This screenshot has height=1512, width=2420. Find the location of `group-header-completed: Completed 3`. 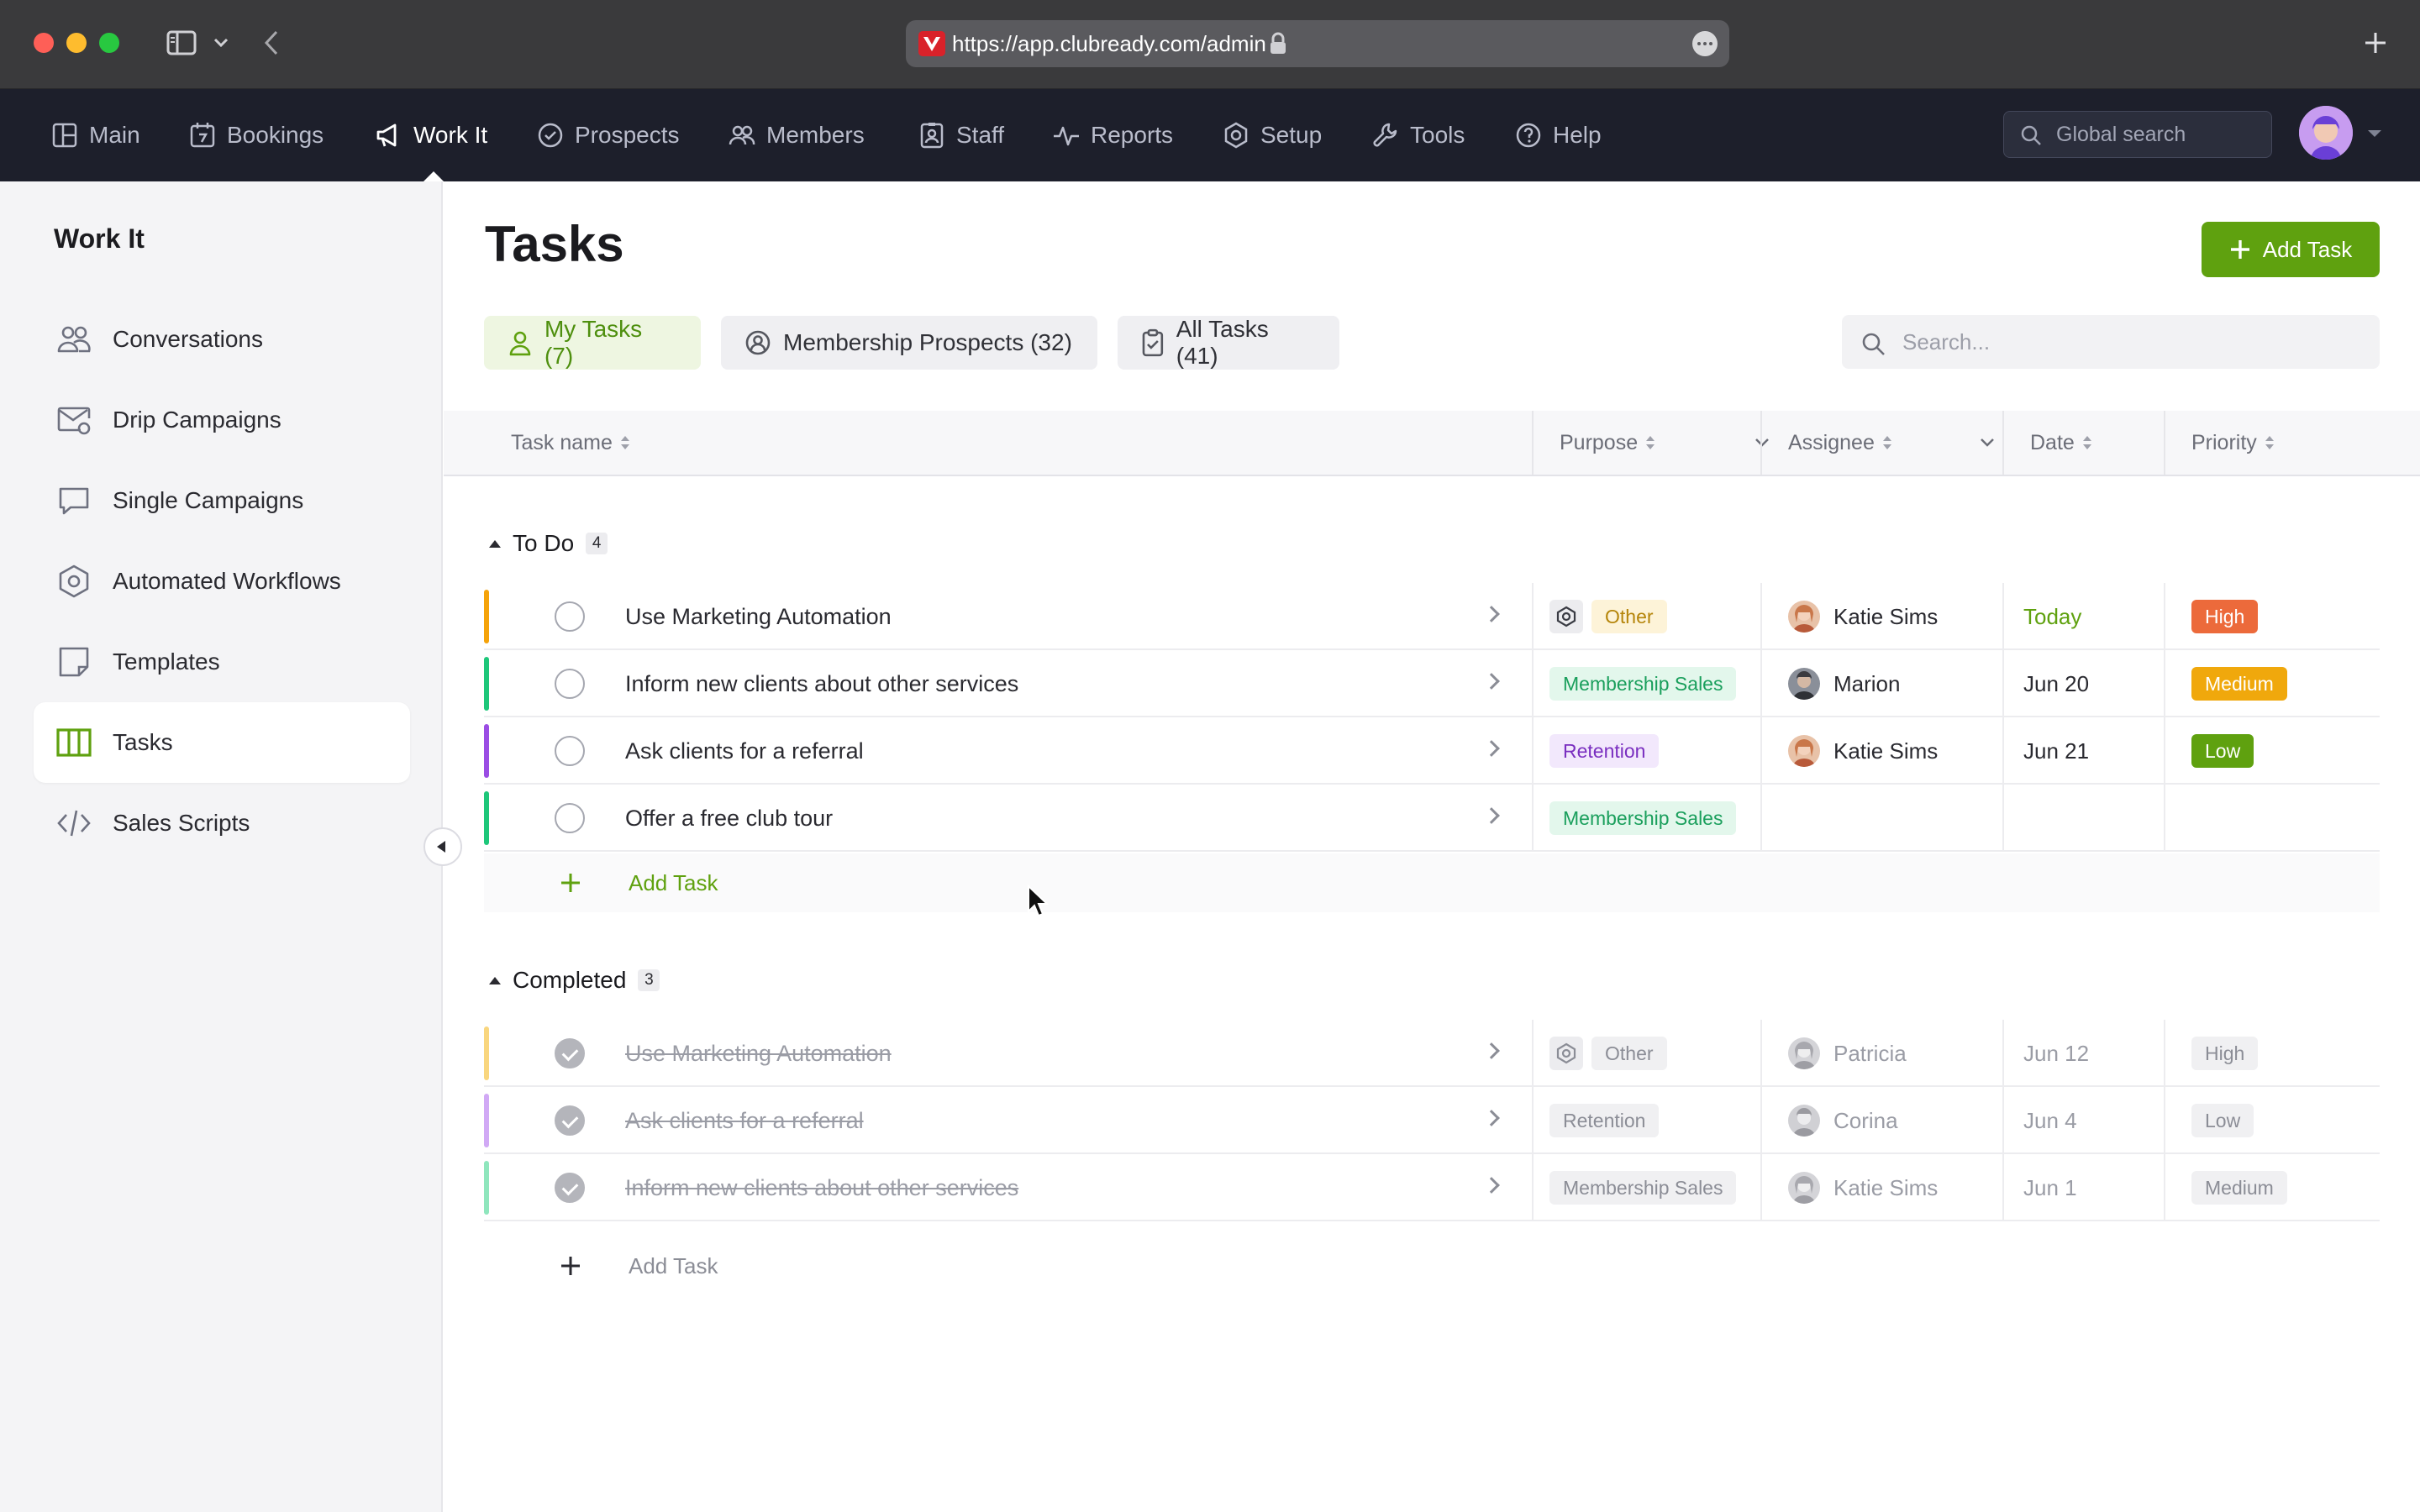

group-header-completed: Completed 3 is located at coordinates (574, 980).